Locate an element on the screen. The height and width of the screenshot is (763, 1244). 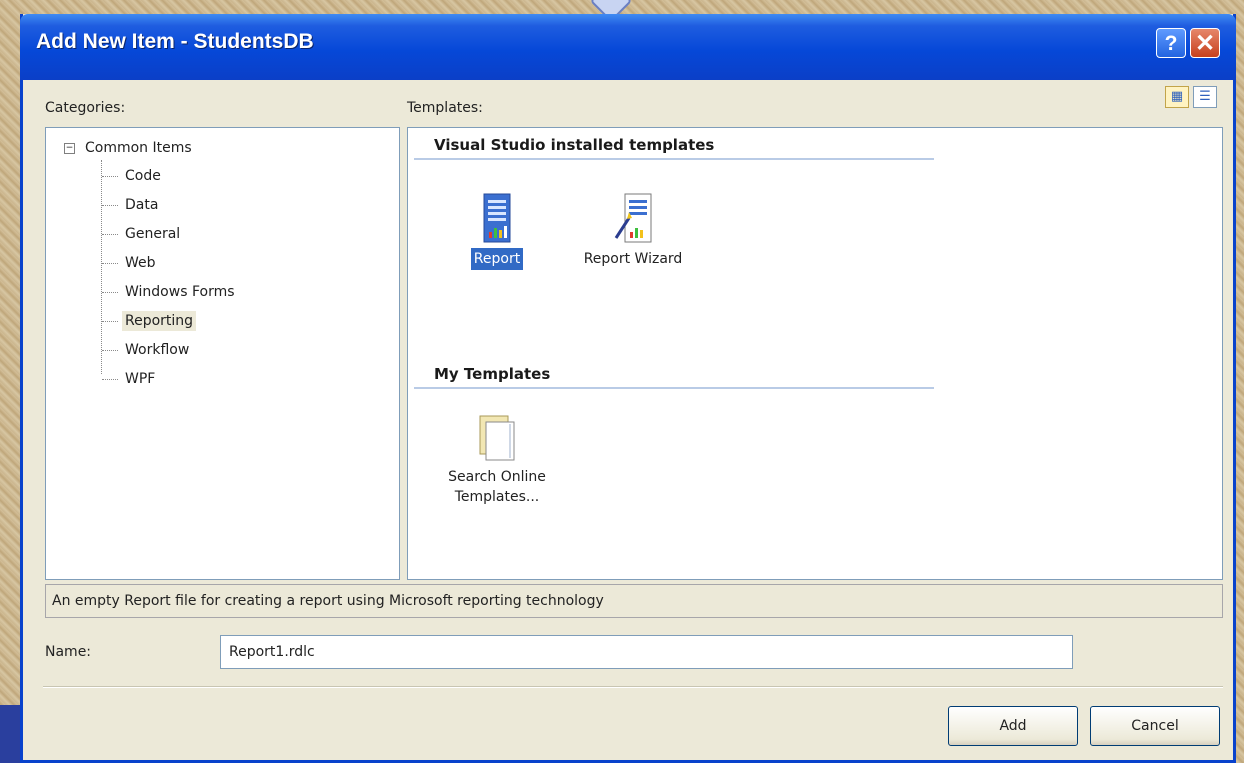
report-wizard-icon is located at coordinates (633, 218).